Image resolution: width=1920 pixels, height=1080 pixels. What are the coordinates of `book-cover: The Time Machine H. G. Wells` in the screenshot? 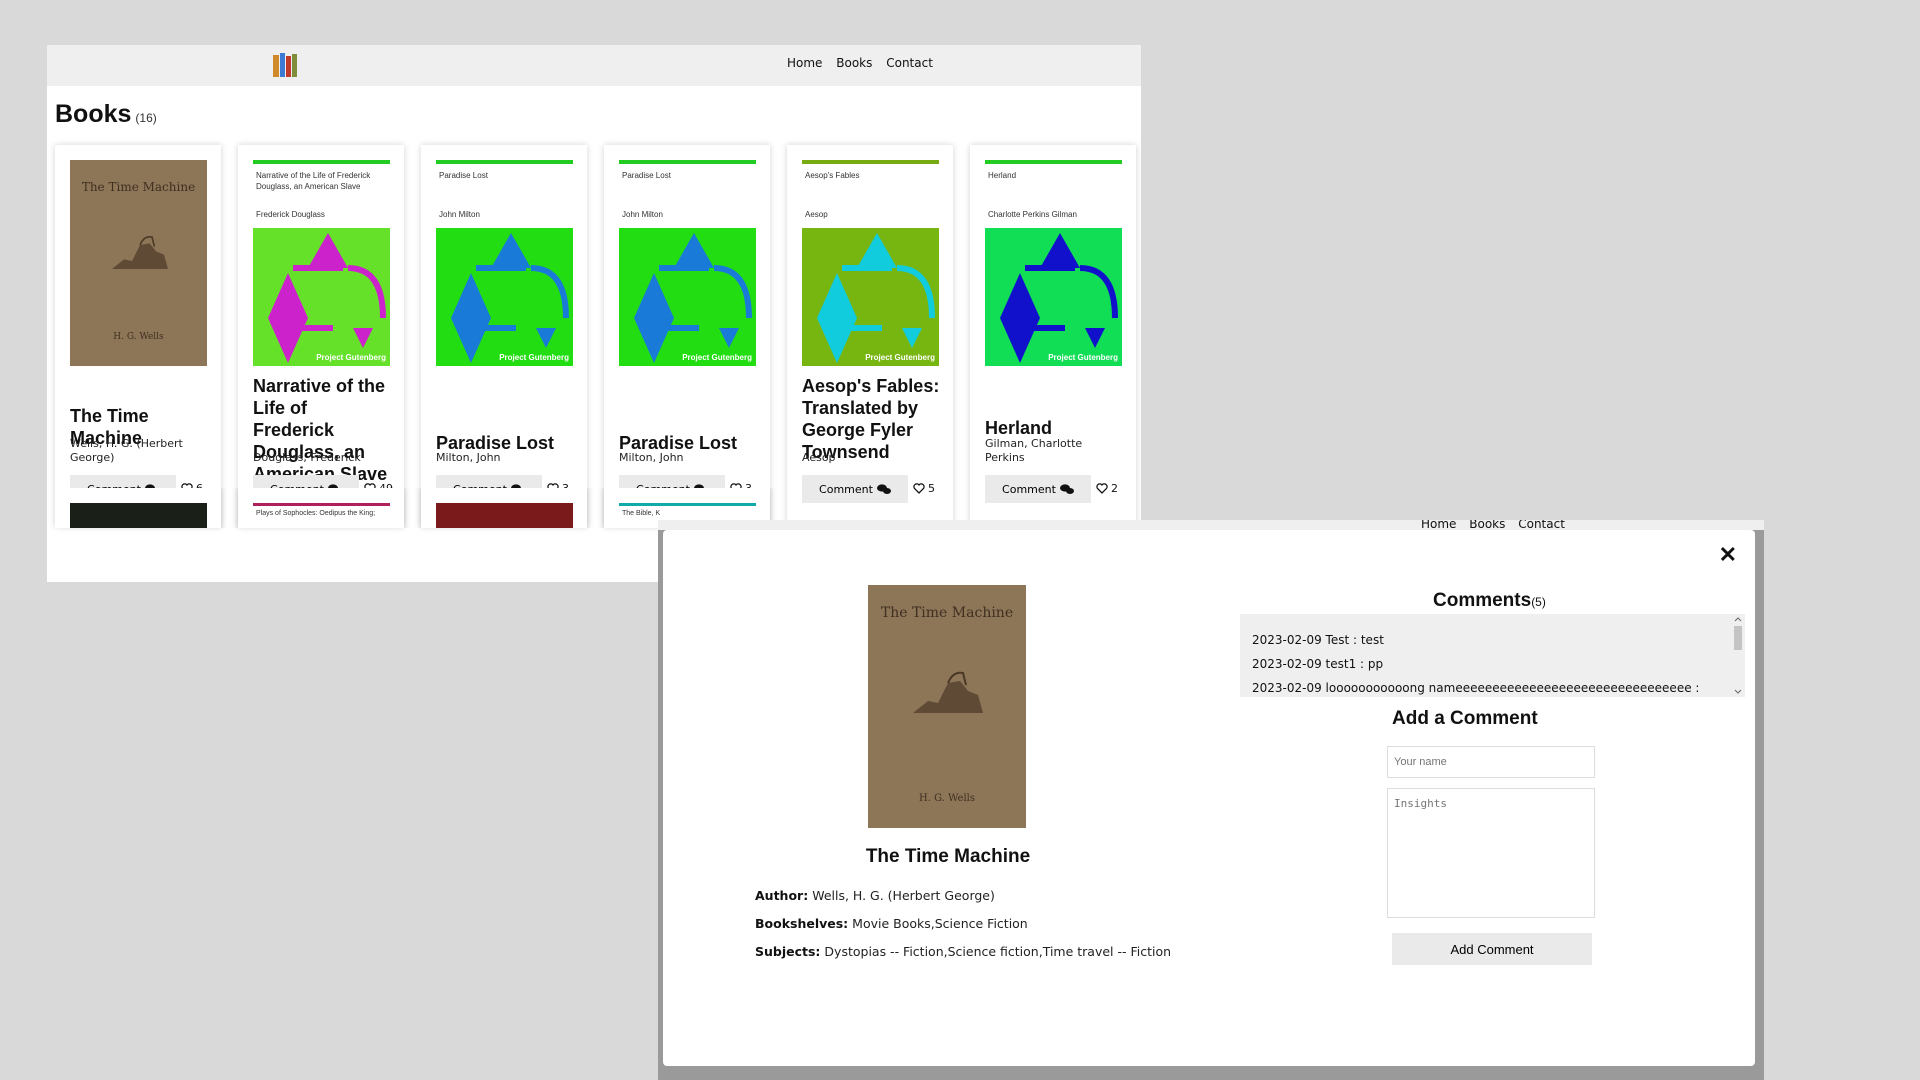 It's located at (138, 263).